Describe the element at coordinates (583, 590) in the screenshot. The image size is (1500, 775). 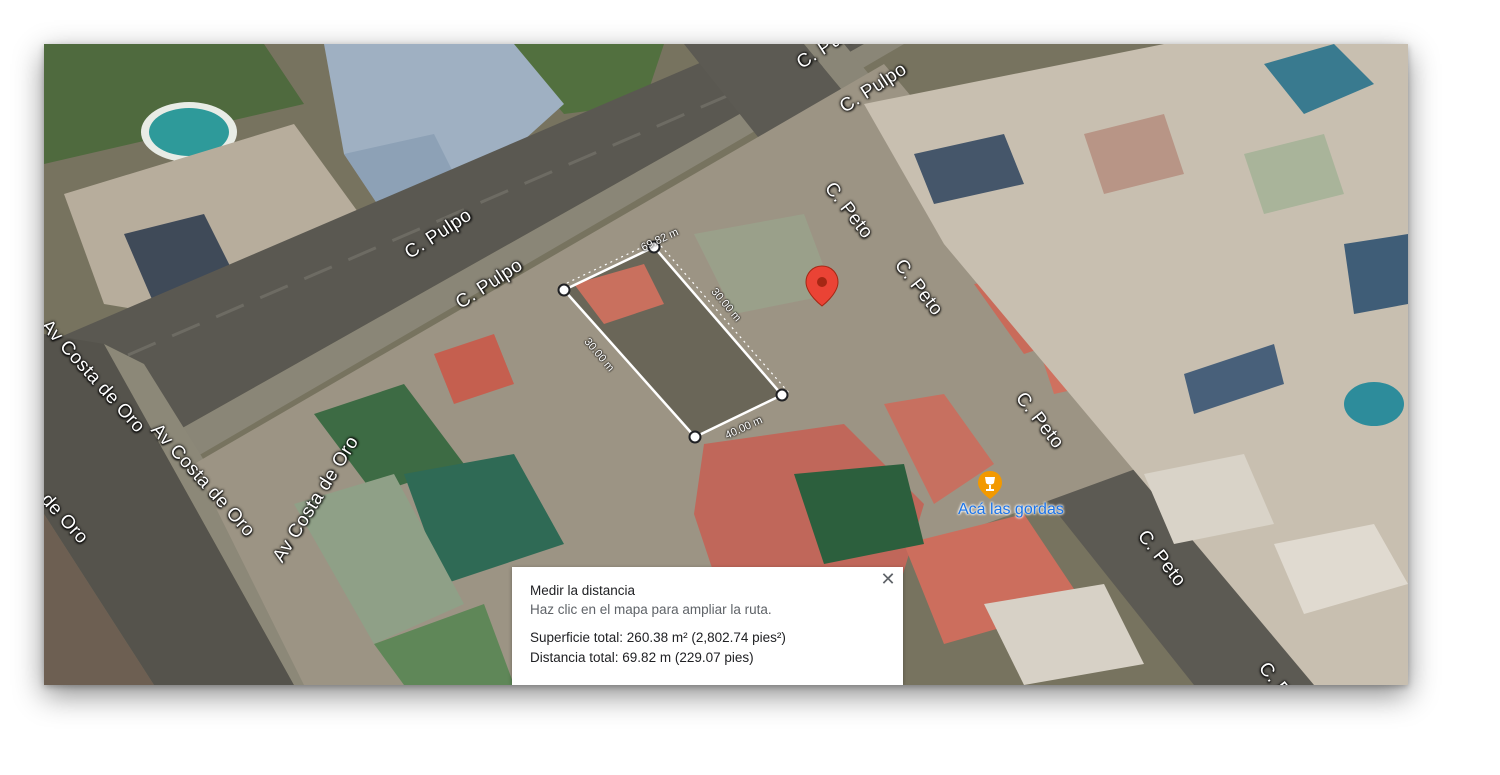
I see `info-title: Medir la distancia` at that location.